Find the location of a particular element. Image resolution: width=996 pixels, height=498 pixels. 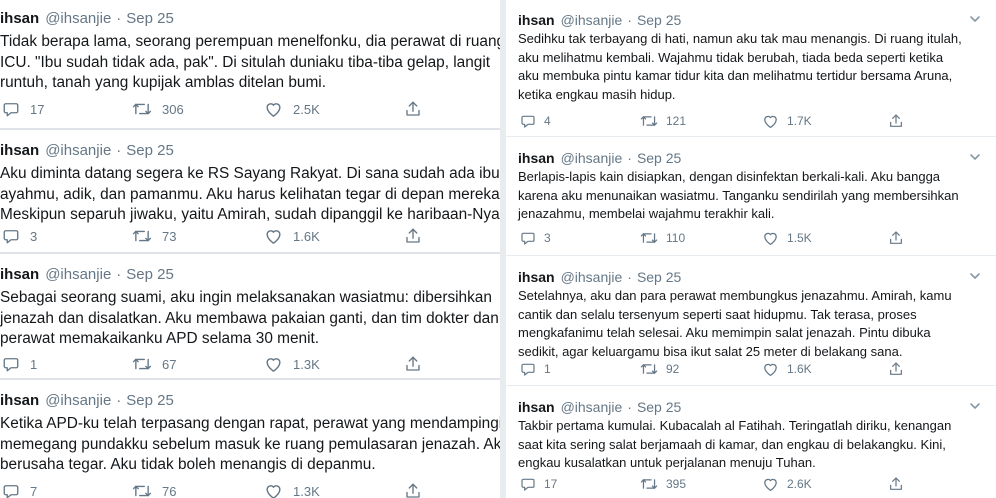

tweet-actions: 17 306 2.5K is located at coordinates (250, 109).